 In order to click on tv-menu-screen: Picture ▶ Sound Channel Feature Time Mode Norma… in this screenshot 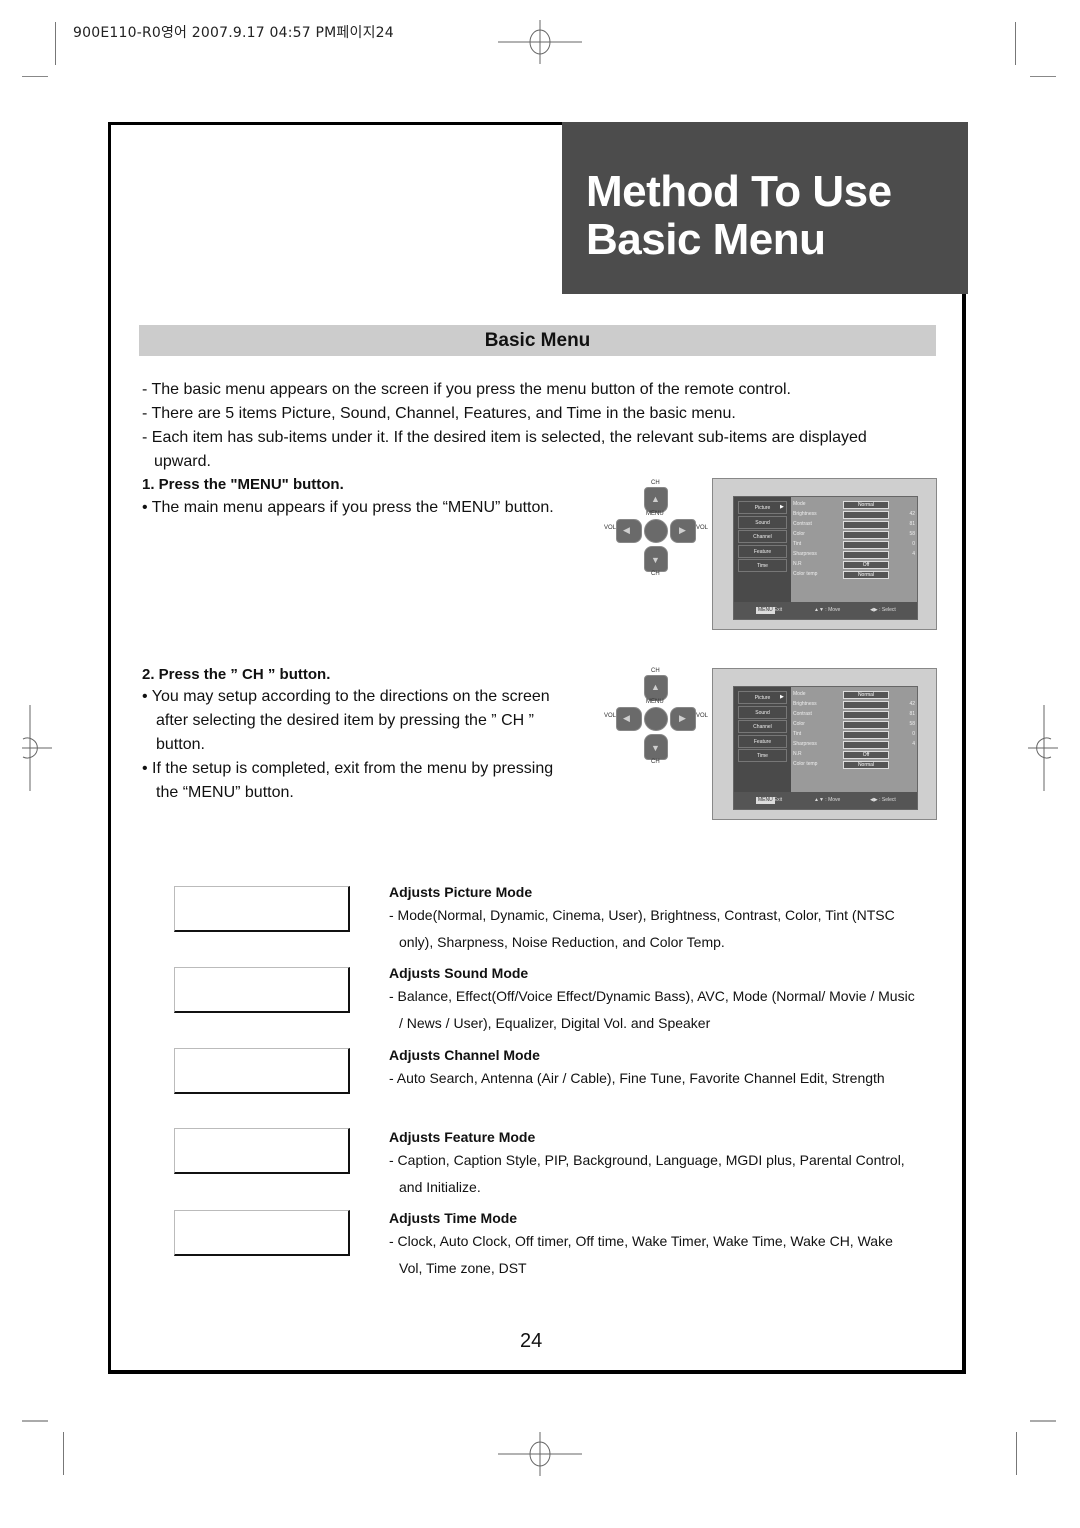, I will do `click(824, 744)`.